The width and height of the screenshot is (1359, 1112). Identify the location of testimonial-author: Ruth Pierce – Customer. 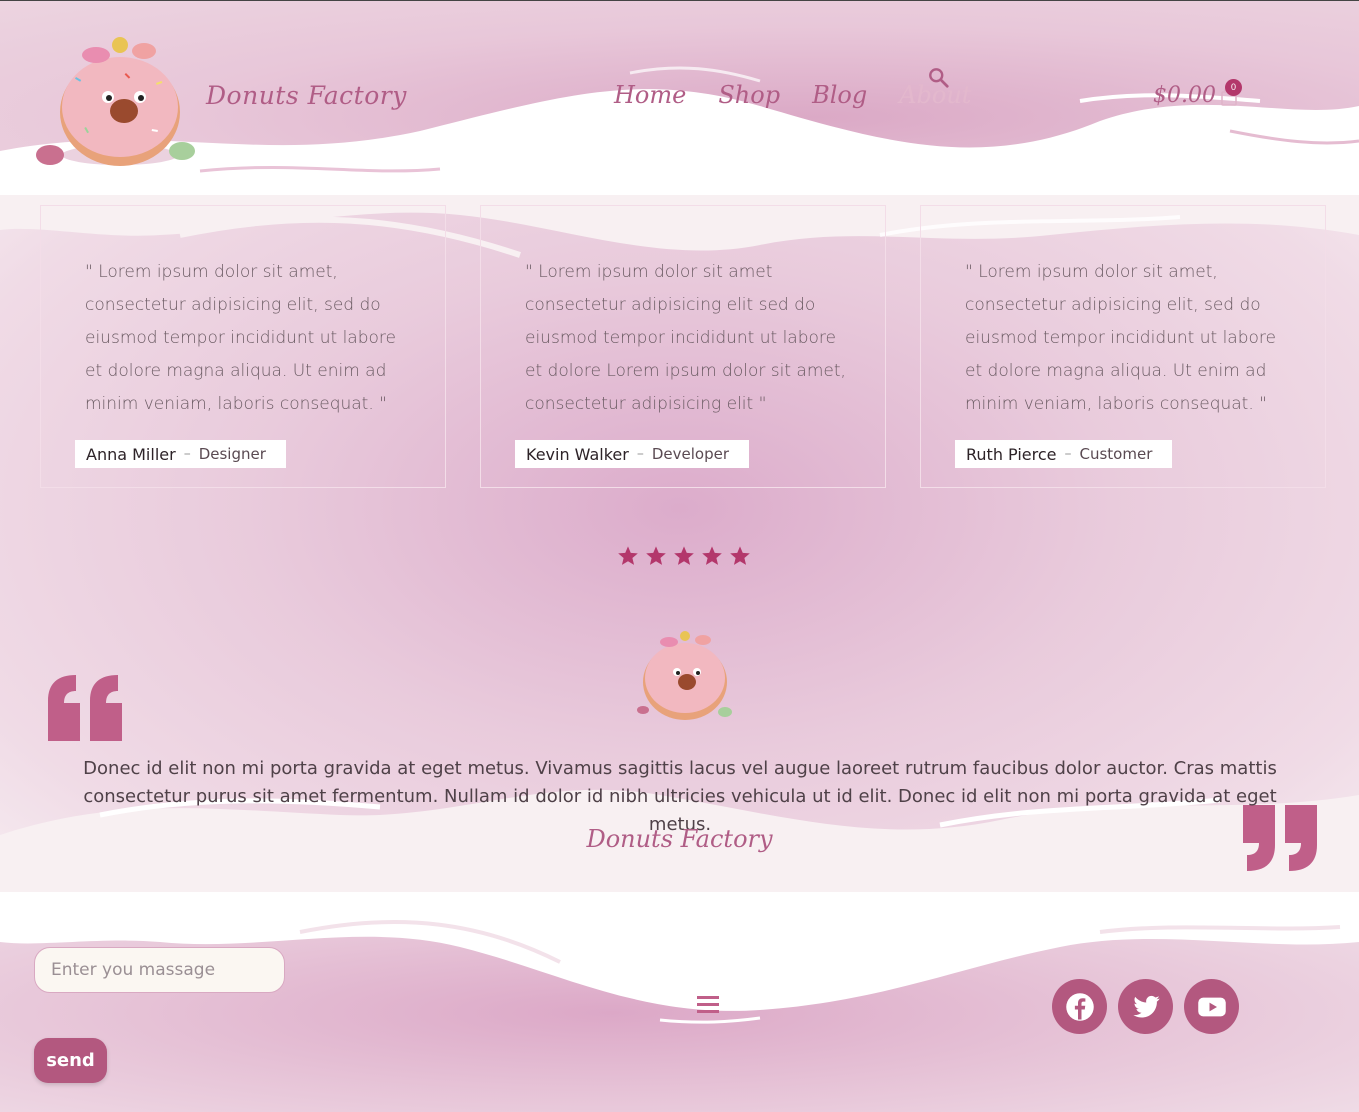
(1064, 454).